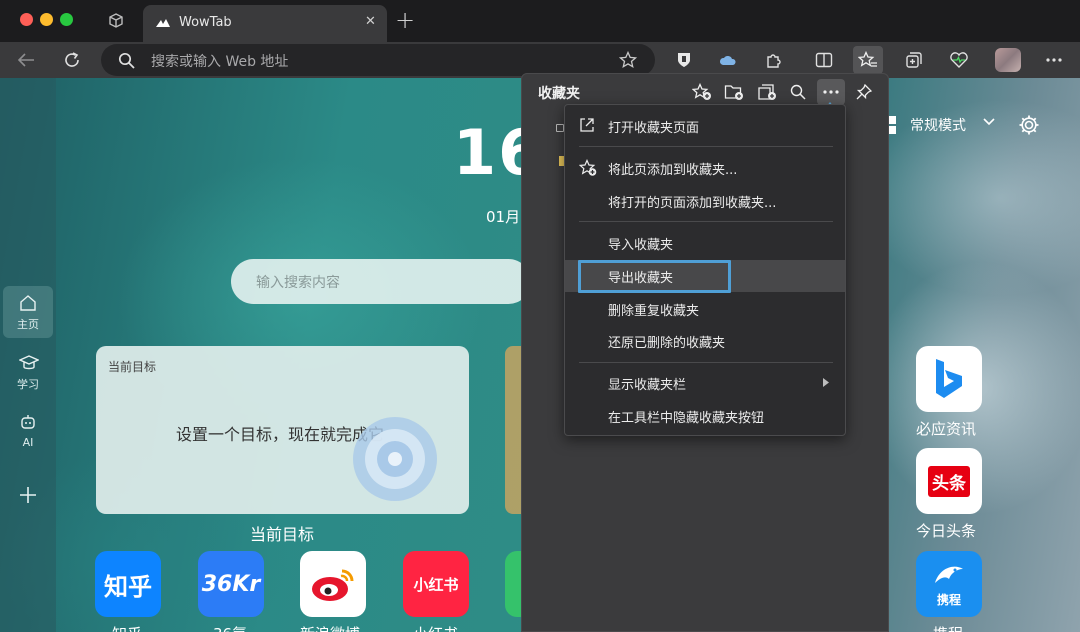 The height and width of the screenshot is (632, 1080). I want to click on refresh-button, so click(72, 60).